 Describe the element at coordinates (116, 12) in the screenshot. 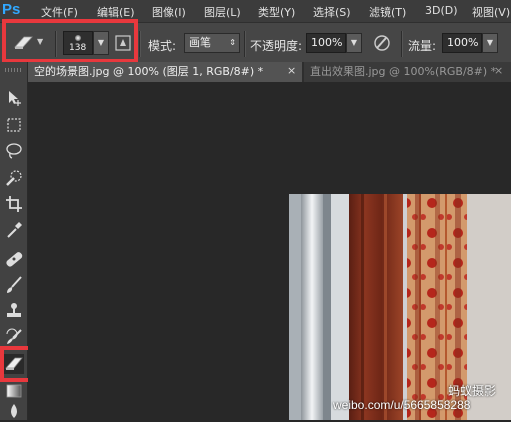

I see `menu-edit: 编辑(E)` at that location.